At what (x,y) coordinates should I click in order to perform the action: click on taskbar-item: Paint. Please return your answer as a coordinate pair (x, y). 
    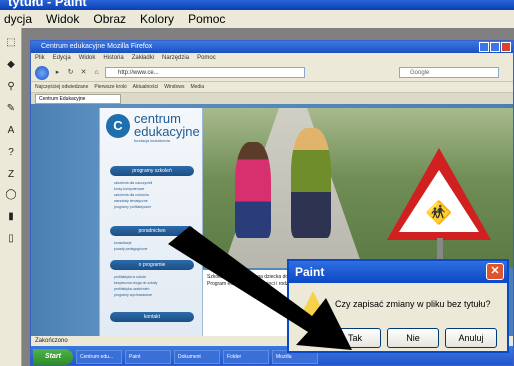
    Looking at the image, I should click on (148, 356).